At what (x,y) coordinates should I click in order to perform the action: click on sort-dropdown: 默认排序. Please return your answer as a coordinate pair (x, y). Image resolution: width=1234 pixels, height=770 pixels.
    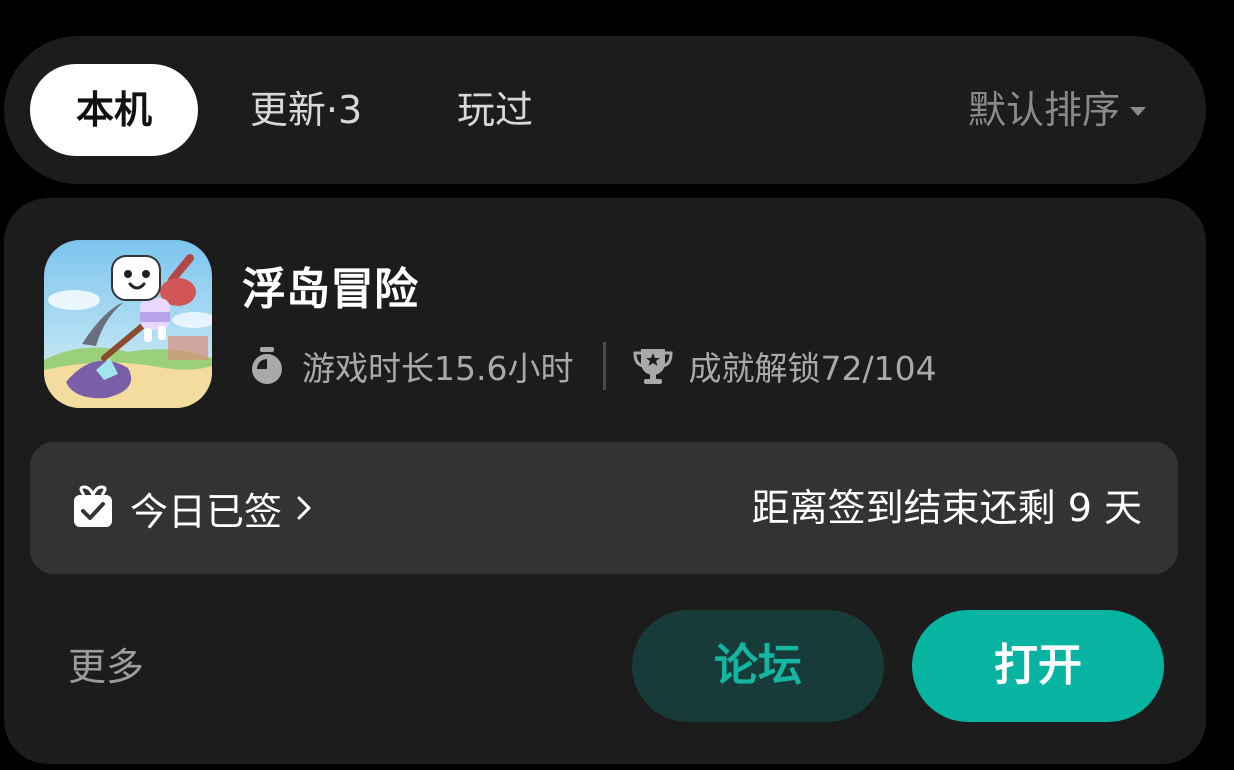
    Looking at the image, I should click on (1057, 110).